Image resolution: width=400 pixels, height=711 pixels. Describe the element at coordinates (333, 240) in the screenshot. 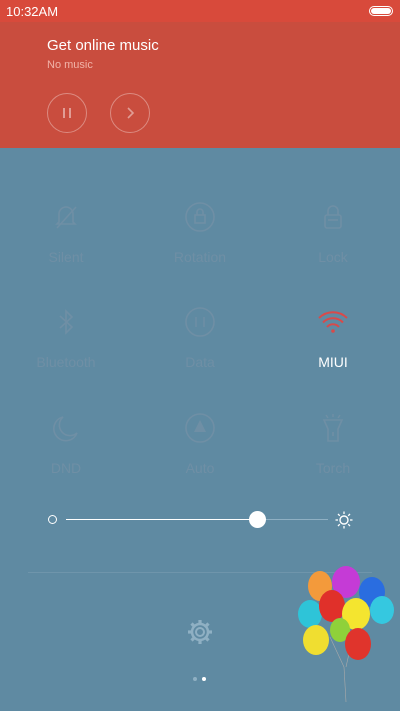

I see `toggle-lock: Lock` at that location.